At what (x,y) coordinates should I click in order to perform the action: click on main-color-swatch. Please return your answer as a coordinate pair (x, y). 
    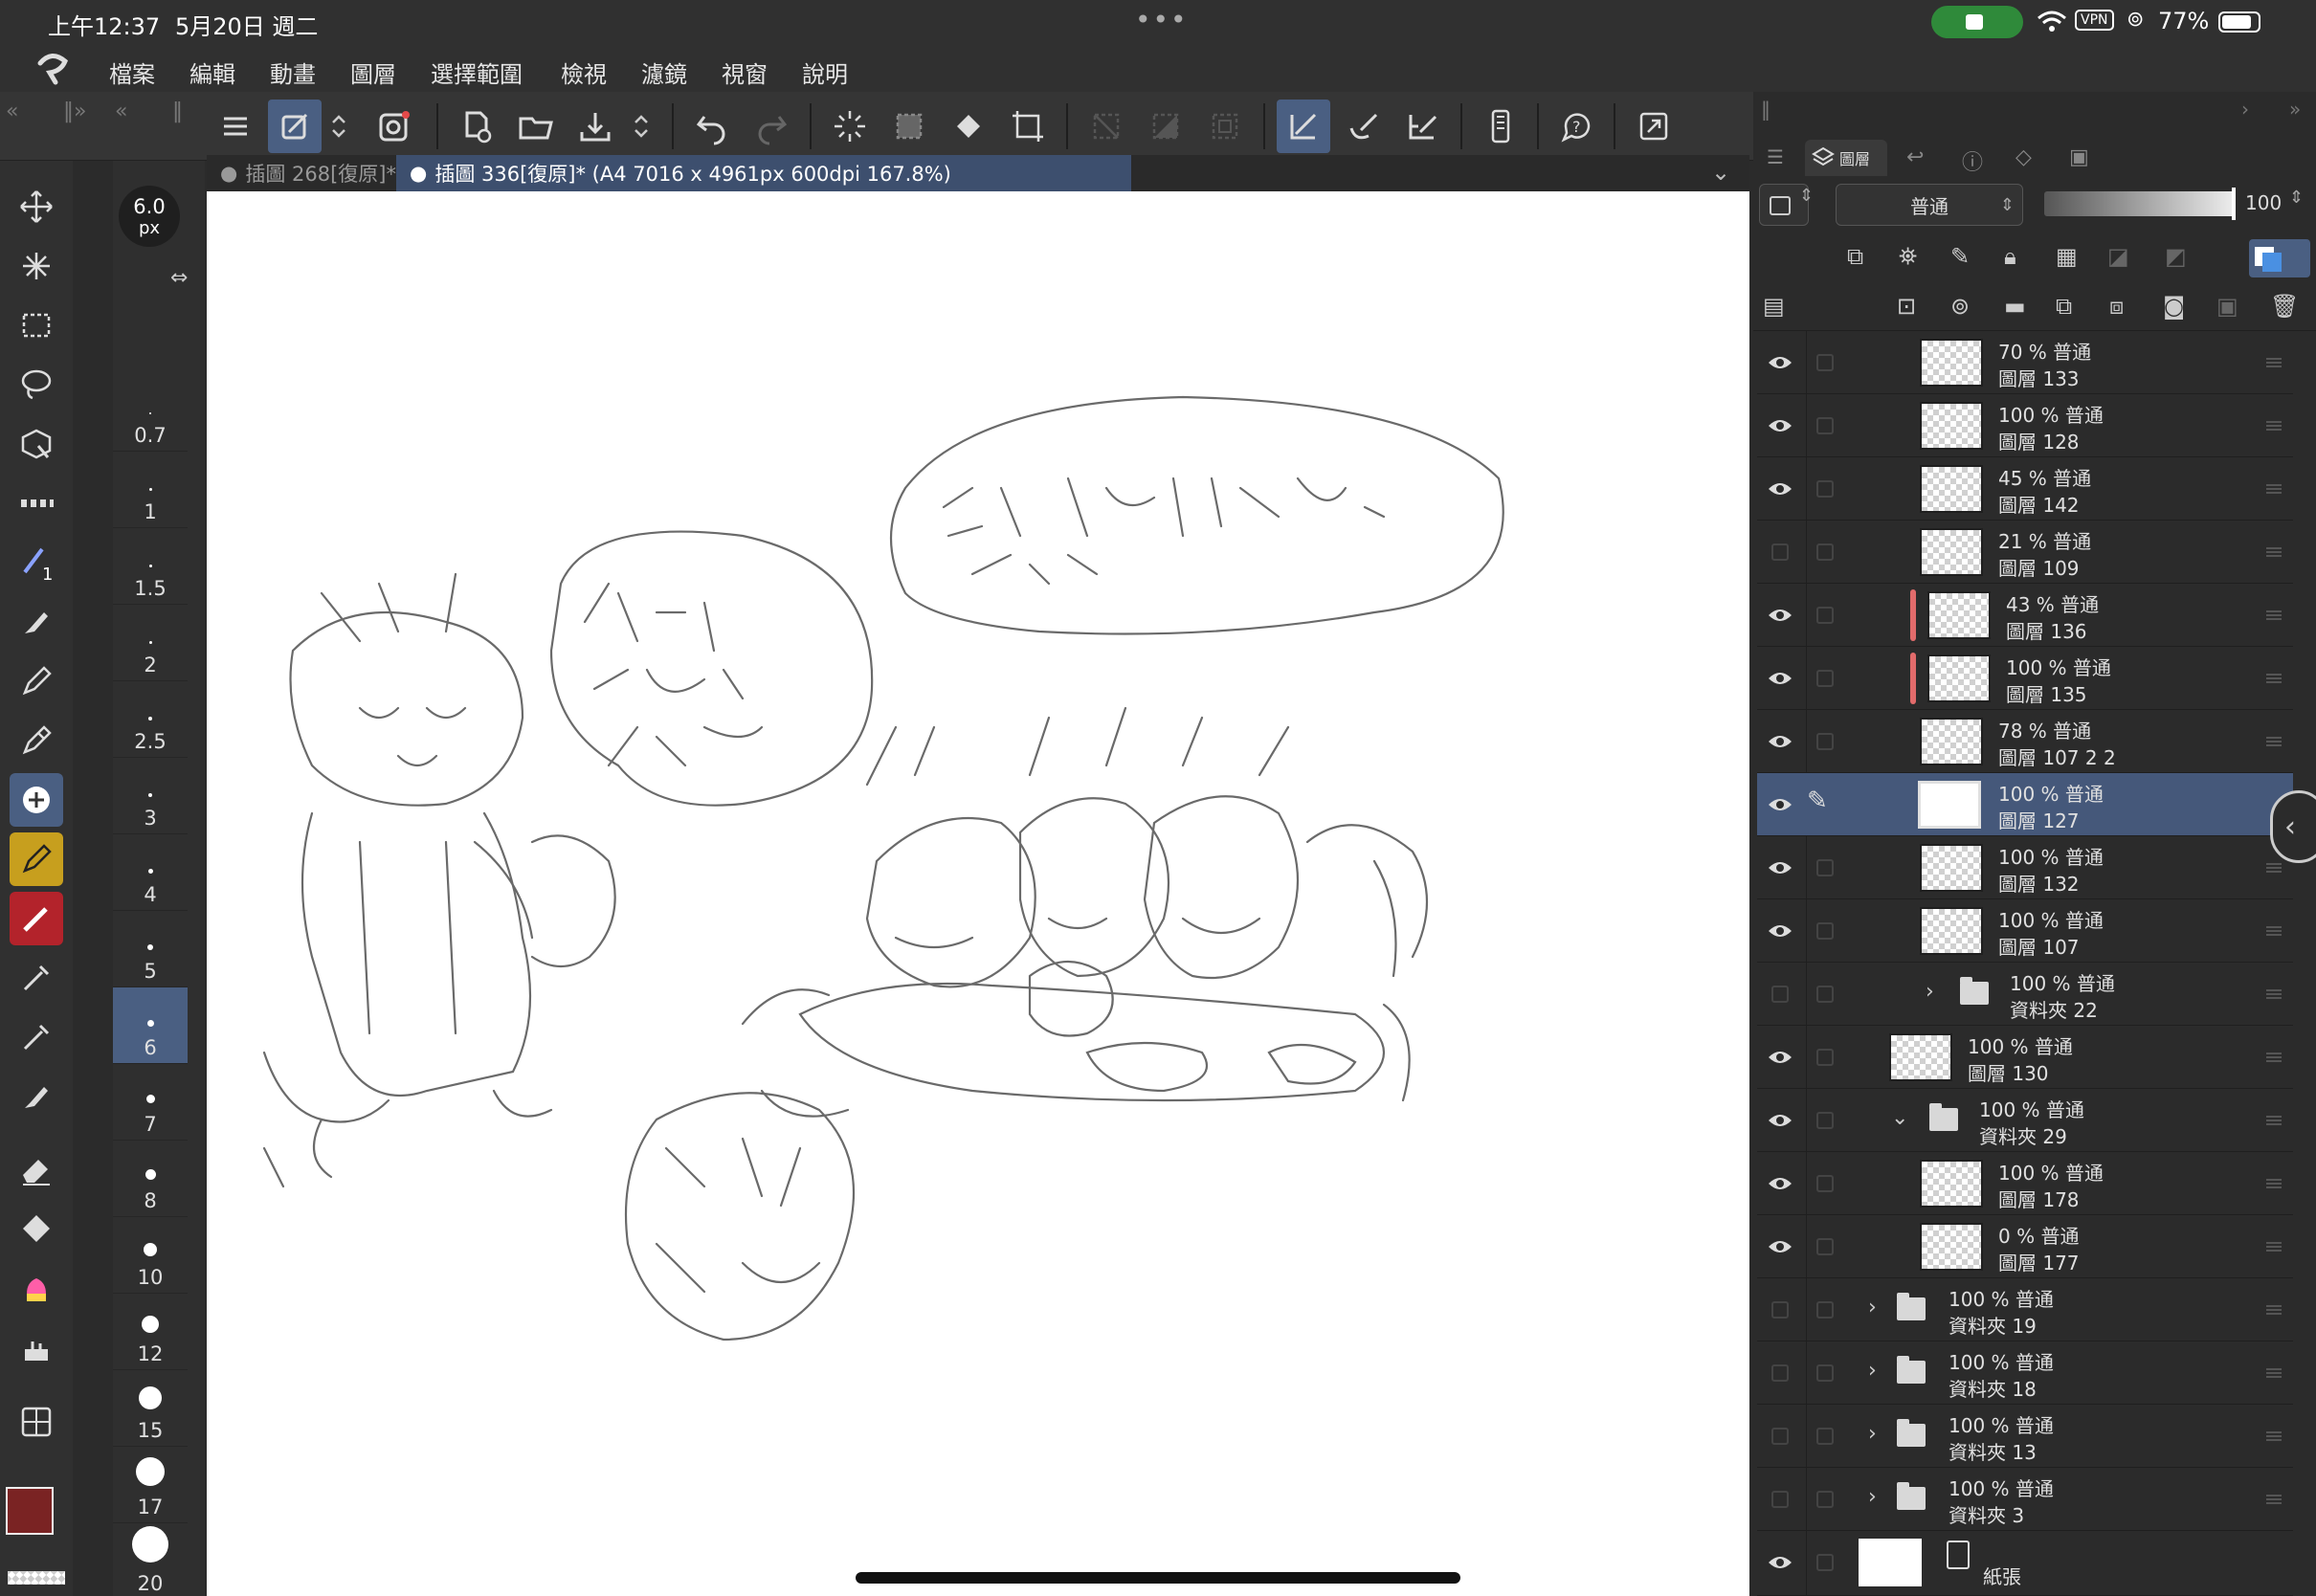
    Looking at the image, I should click on (30, 1511).